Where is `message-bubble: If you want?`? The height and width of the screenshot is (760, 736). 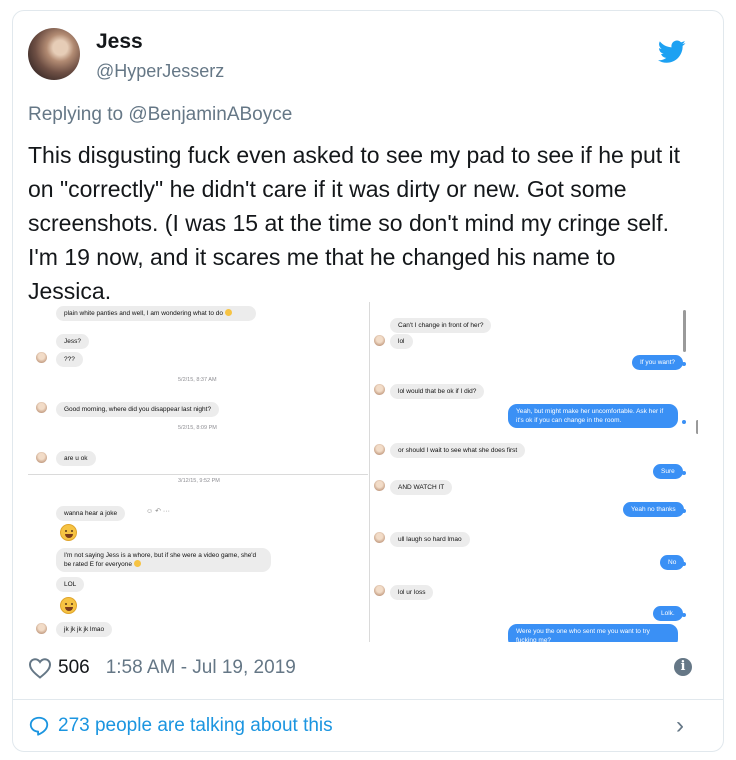
message-bubble: If you want? is located at coordinates (658, 362).